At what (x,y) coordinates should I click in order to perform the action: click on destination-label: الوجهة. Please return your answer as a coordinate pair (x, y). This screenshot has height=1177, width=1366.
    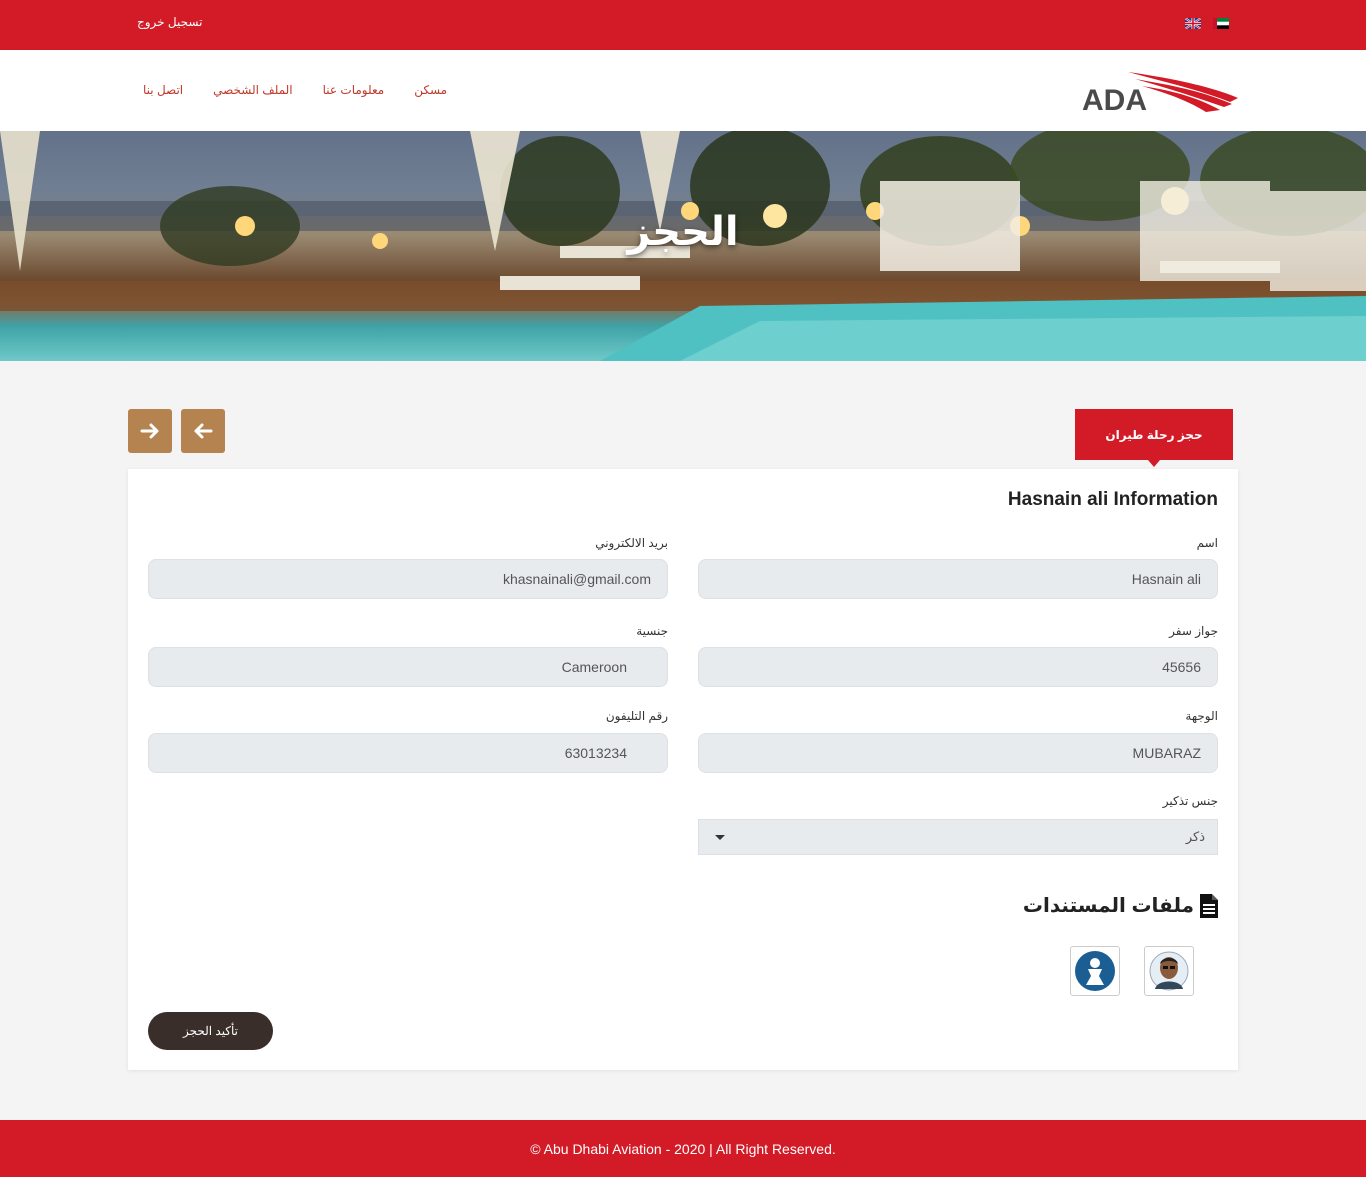
    Looking at the image, I should click on (1201, 716).